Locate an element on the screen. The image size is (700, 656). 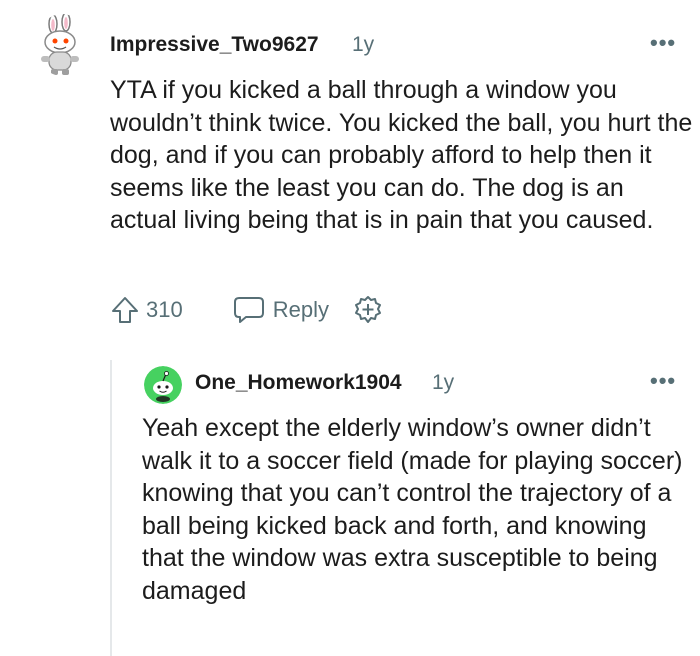
reply-label: Reply is located at coordinates (300, 309).